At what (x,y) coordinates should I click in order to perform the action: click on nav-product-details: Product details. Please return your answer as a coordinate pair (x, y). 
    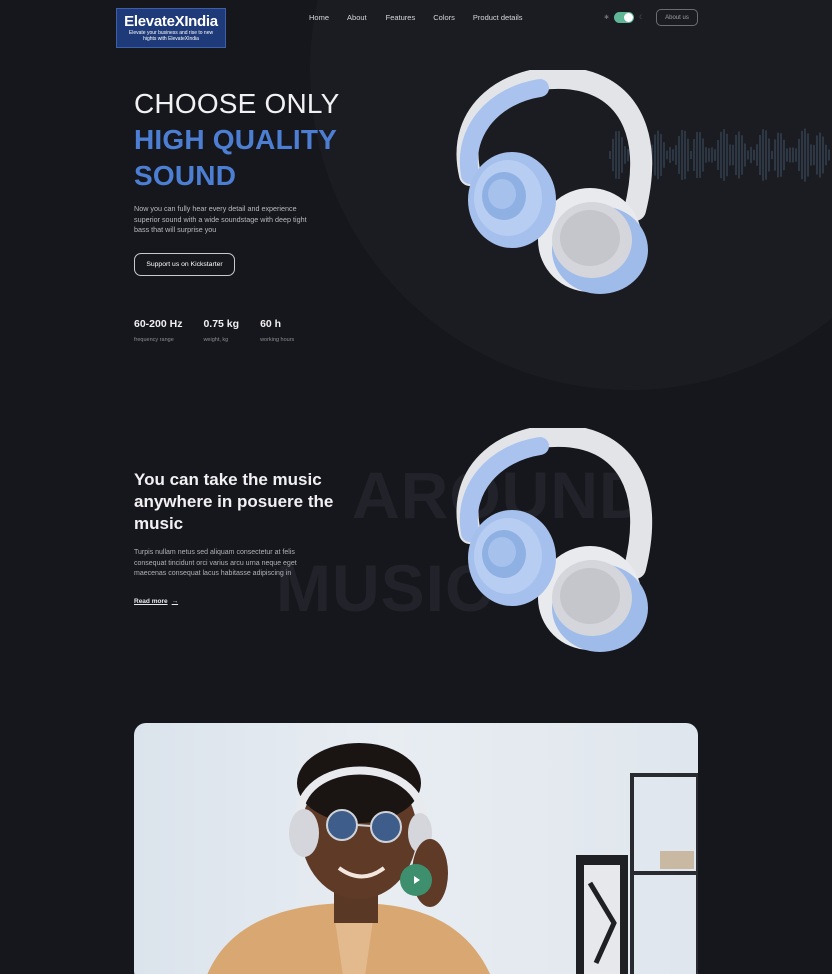
    Looking at the image, I should click on (498, 17).